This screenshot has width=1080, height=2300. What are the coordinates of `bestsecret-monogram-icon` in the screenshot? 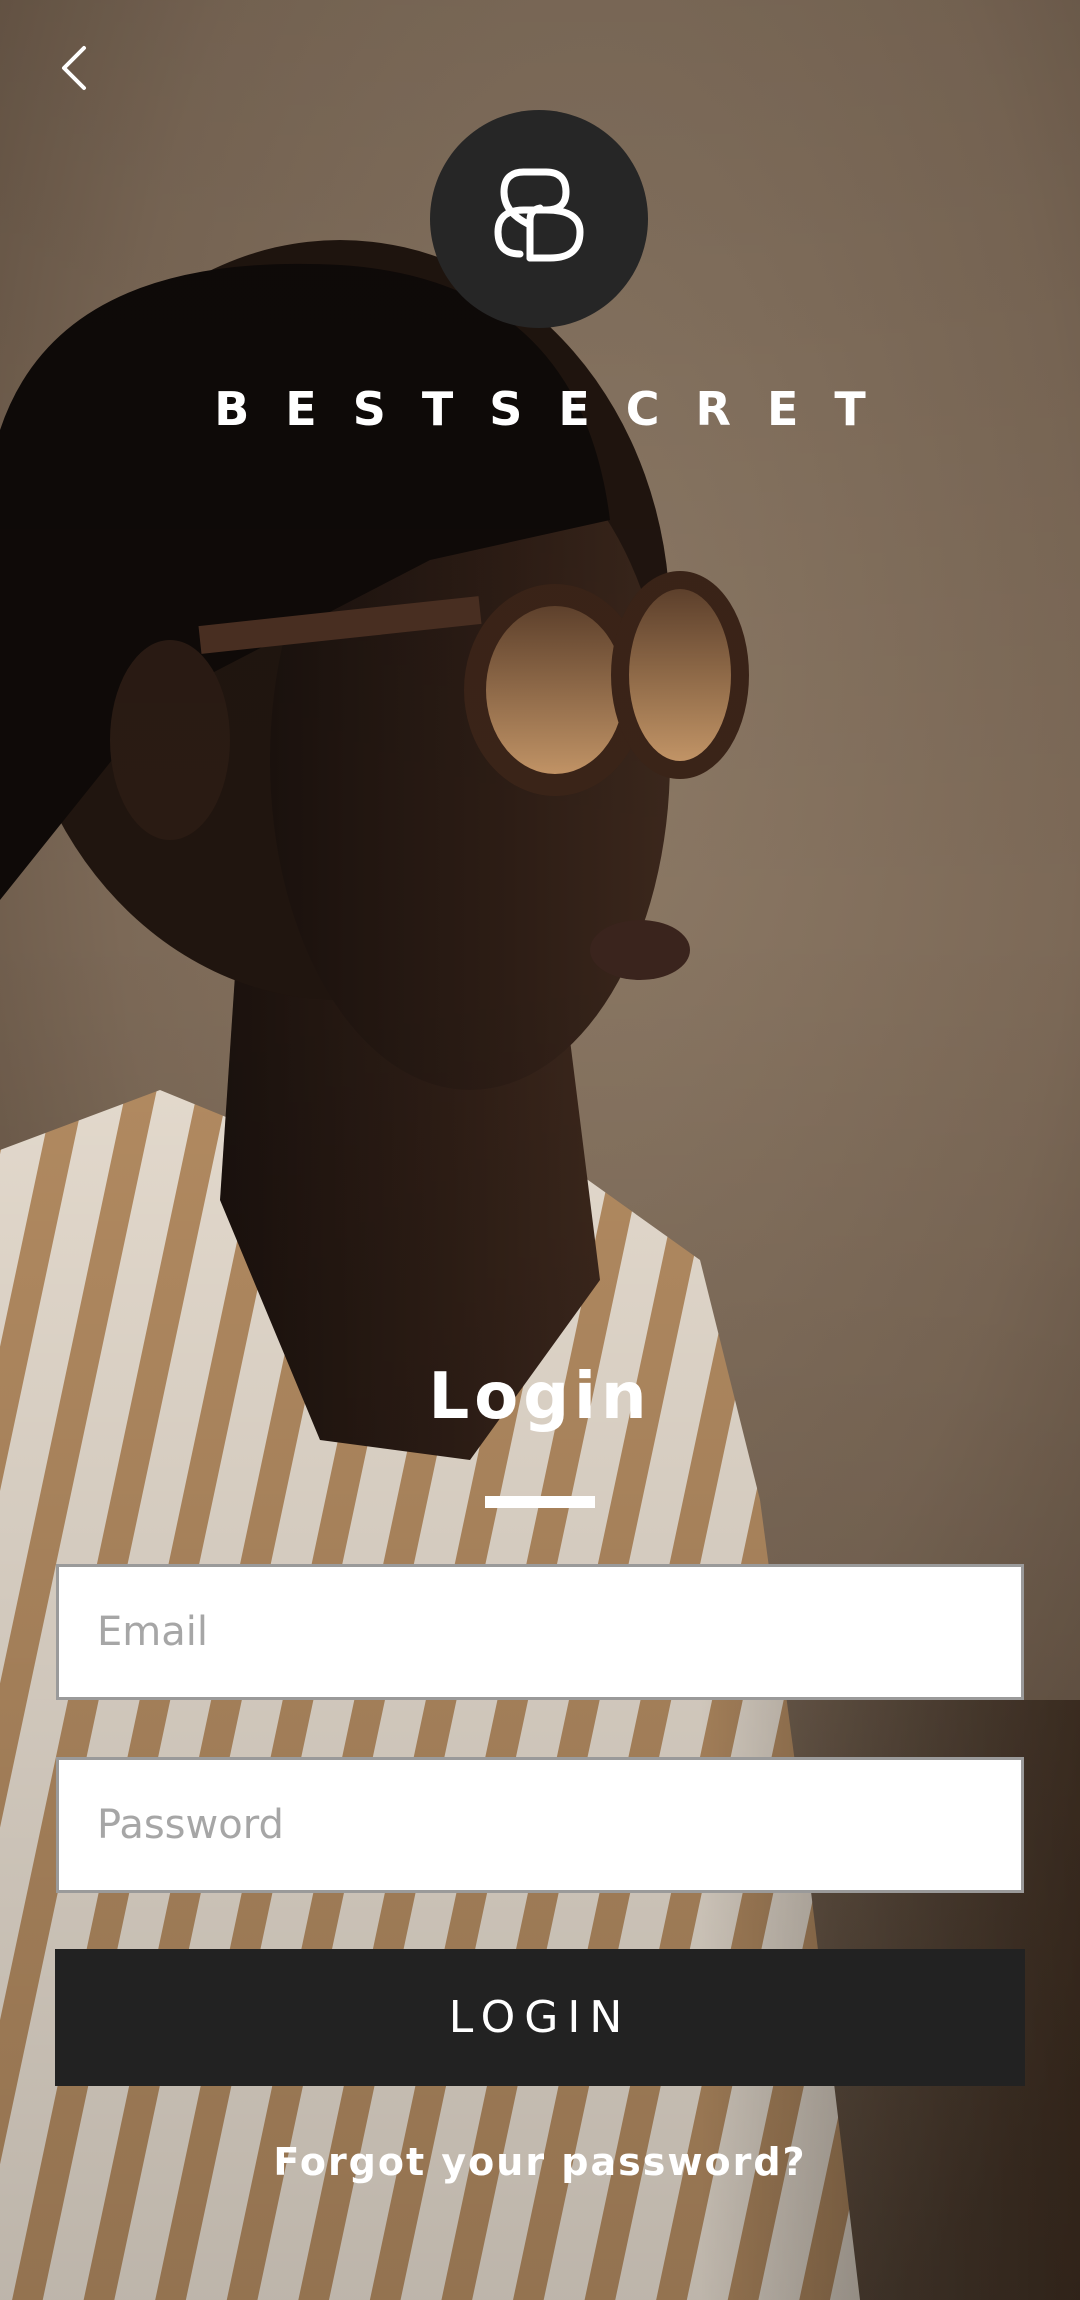 It's located at (539, 219).